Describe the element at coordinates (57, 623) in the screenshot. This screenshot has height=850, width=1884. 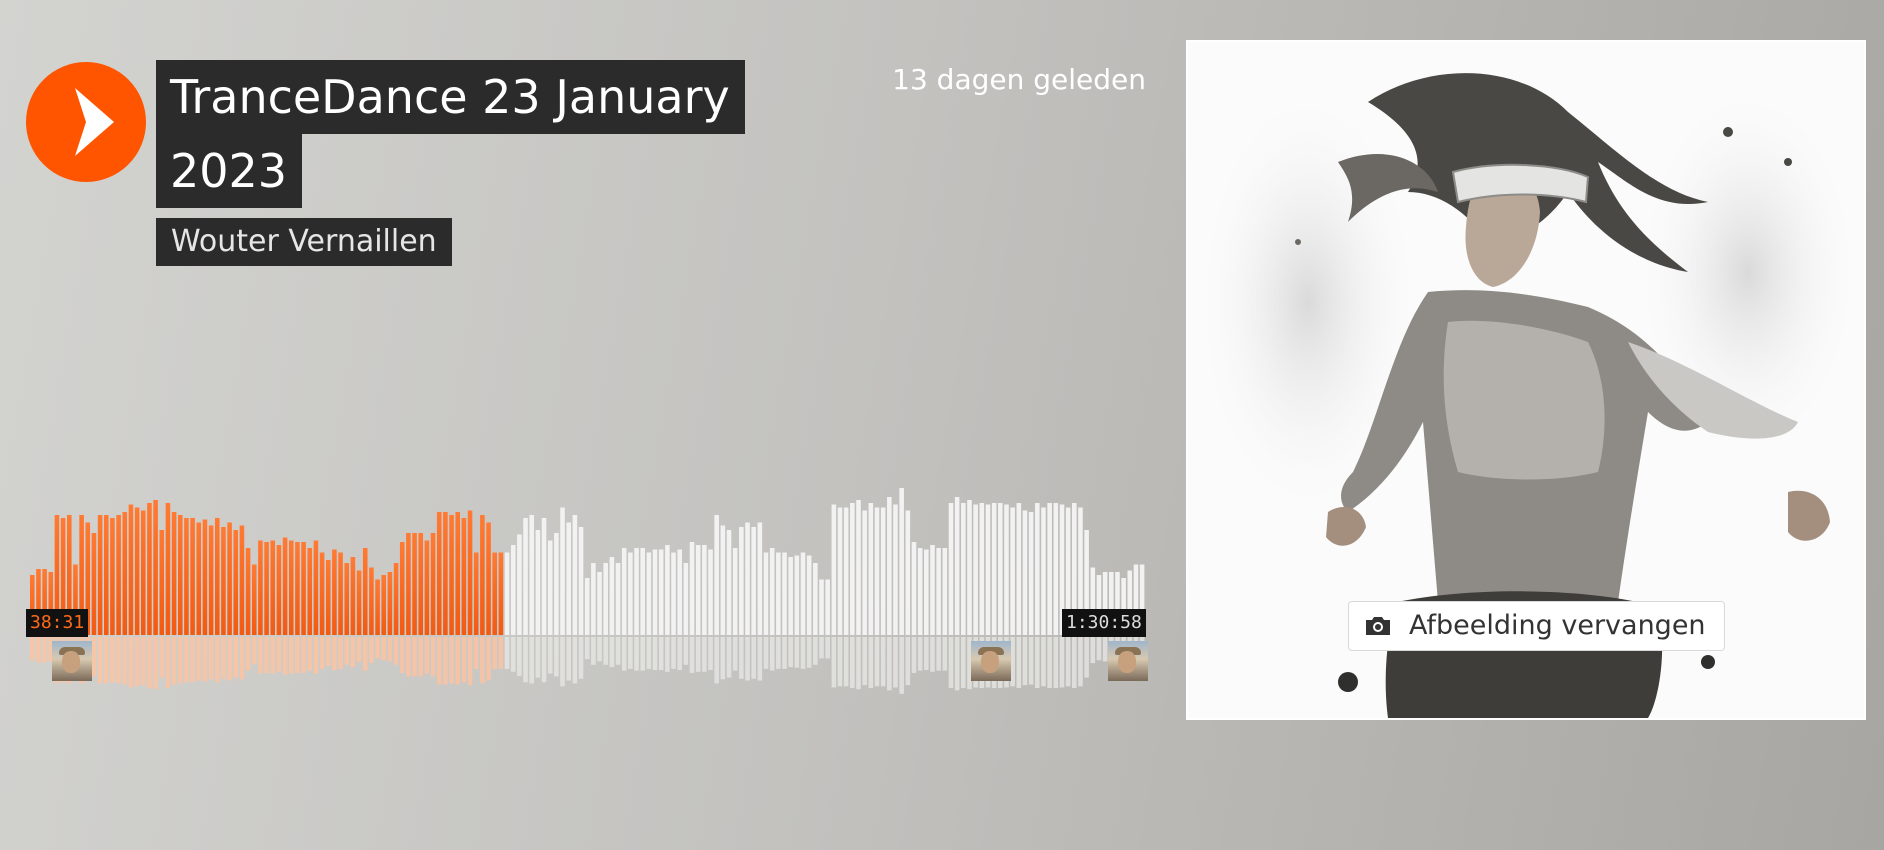
I see `current-time: 38:31` at that location.